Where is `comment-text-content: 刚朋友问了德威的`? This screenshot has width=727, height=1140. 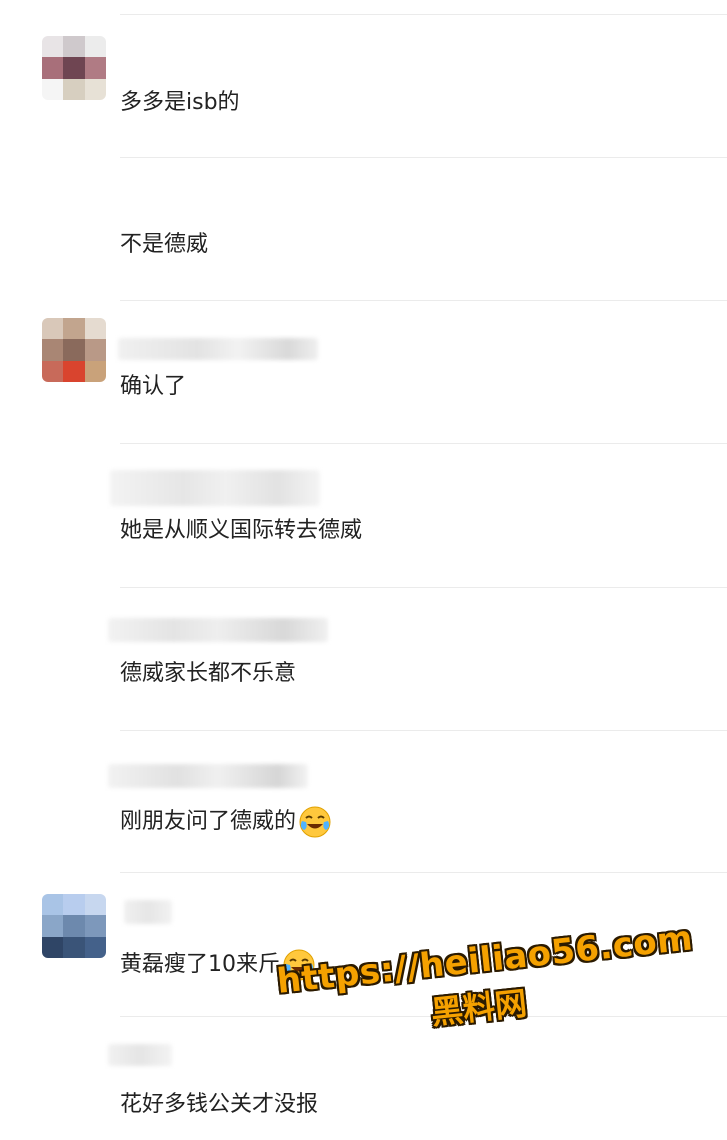 comment-text-content: 刚朋友问了德威的 is located at coordinates (208, 821).